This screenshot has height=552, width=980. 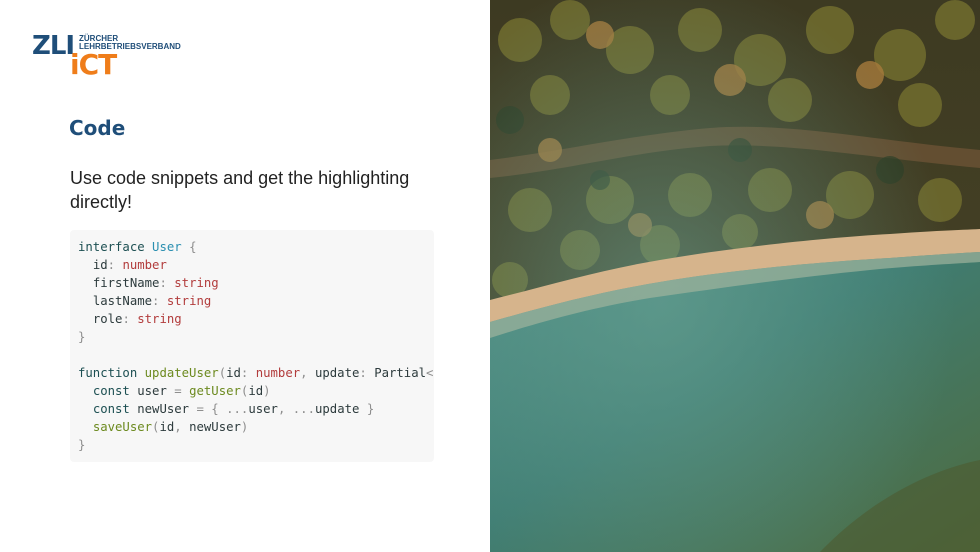 I want to click on zli-ict-logo: ZLI iCT ZÜRCHER LEHRBETRIEBSVERBAND, so click(x=108, y=56).